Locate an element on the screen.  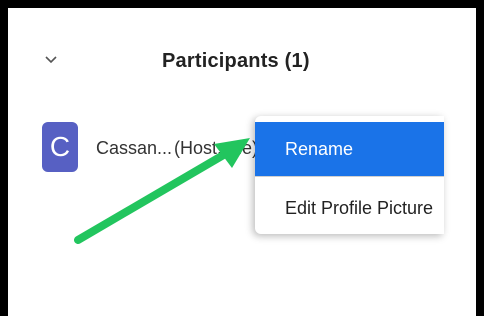
chevron-down-icon is located at coordinates (51, 61).